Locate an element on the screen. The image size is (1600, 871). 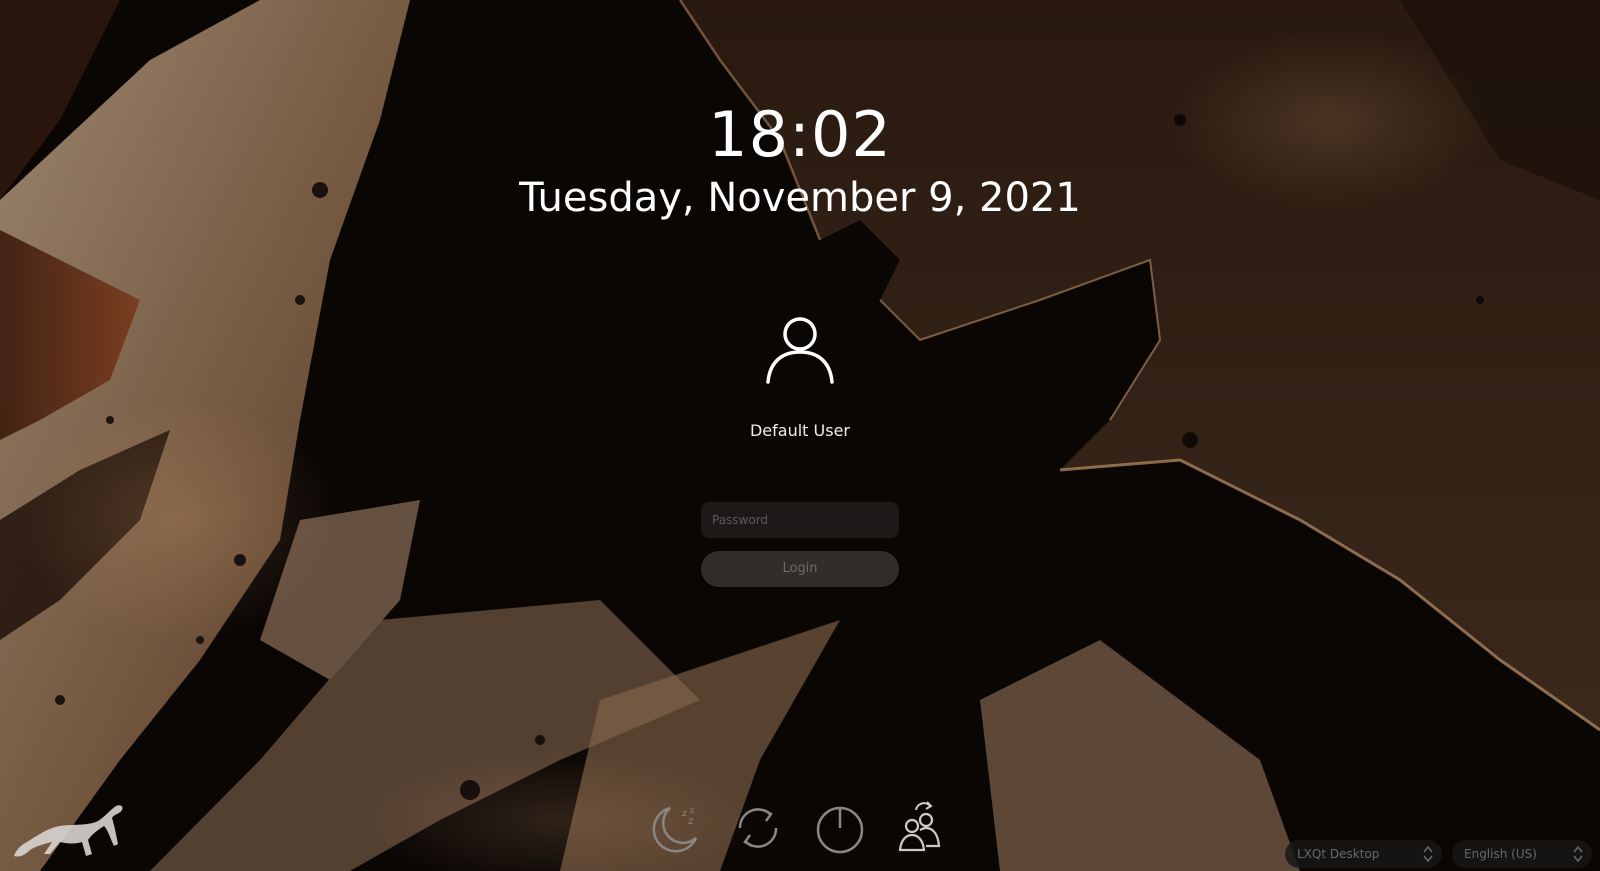
switch-user-icon is located at coordinates (919, 826).